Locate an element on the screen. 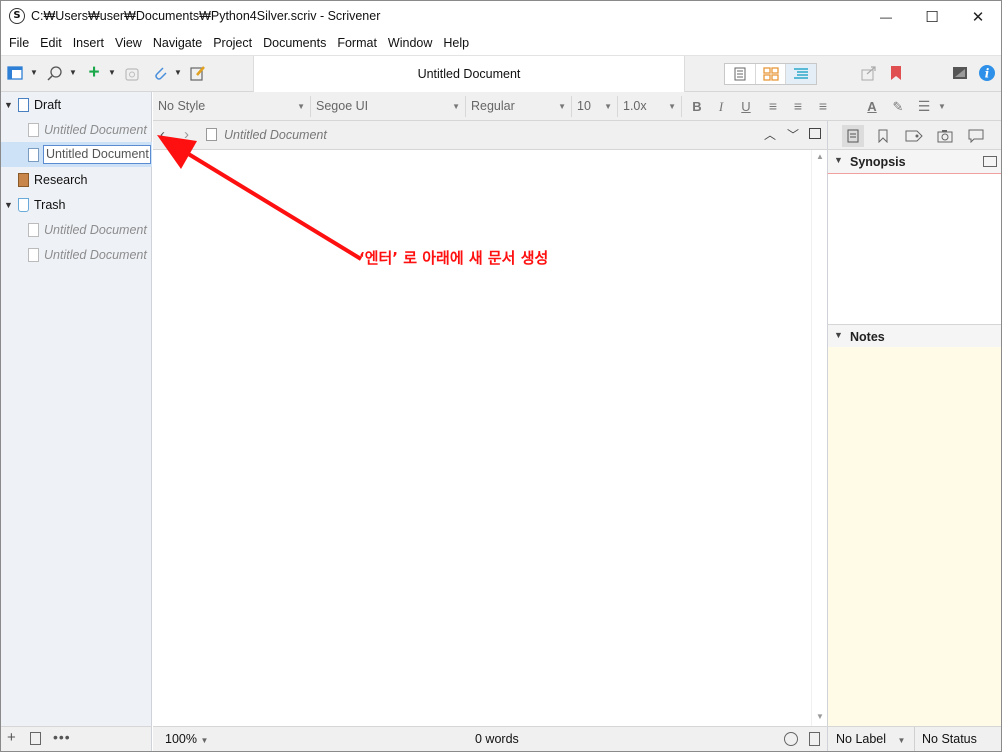 The height and width of the screenshot is (752, 1002). bookmarks-tab-icon is located at coordinates (883, 136).